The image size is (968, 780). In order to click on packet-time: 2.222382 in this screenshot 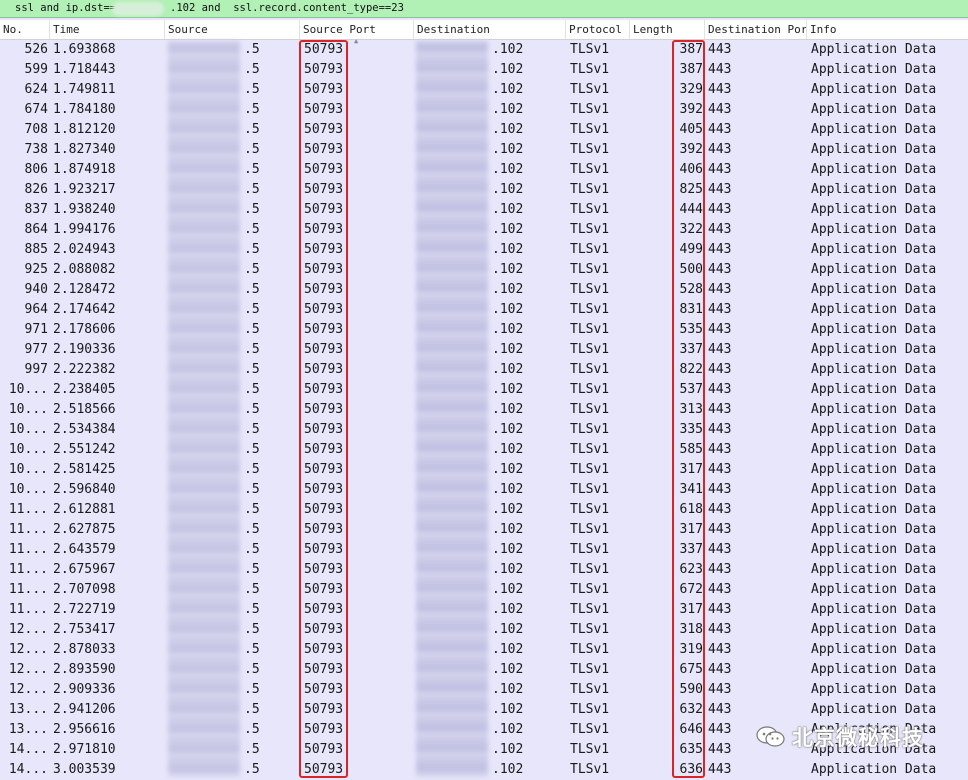, I will do `click(84, 369)`.